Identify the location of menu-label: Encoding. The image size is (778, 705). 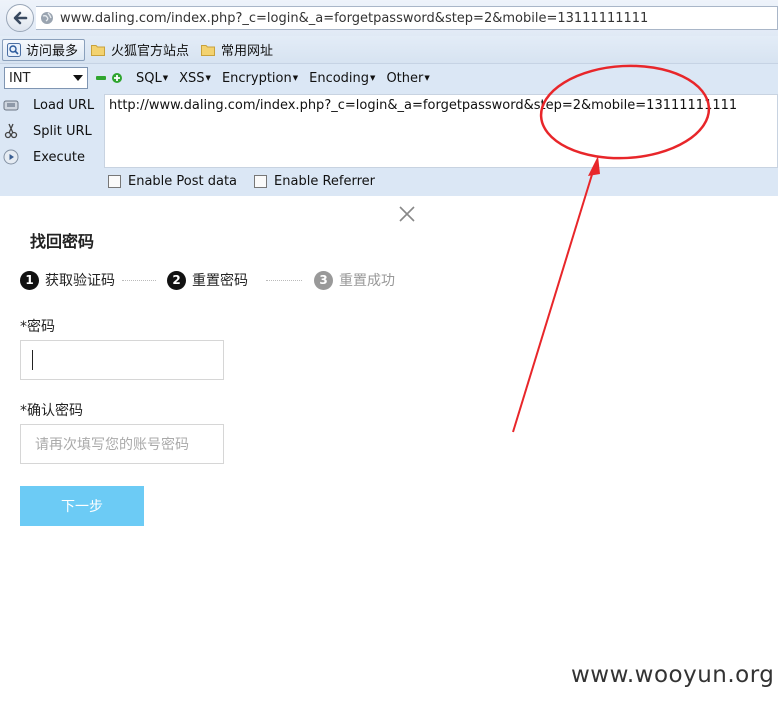
(339, 78).